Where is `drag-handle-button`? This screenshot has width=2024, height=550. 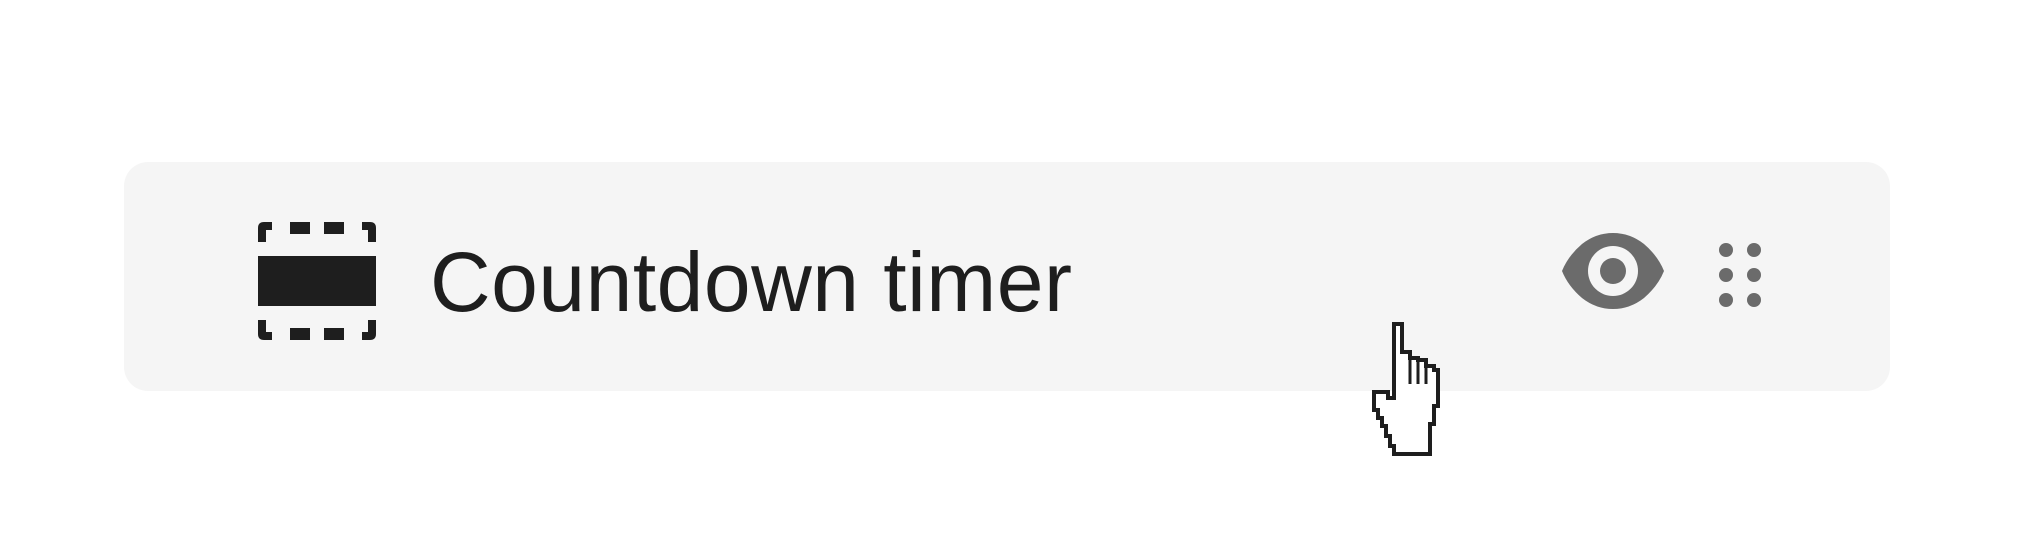
drag-handle-button is located at coordinates (1740, 275).